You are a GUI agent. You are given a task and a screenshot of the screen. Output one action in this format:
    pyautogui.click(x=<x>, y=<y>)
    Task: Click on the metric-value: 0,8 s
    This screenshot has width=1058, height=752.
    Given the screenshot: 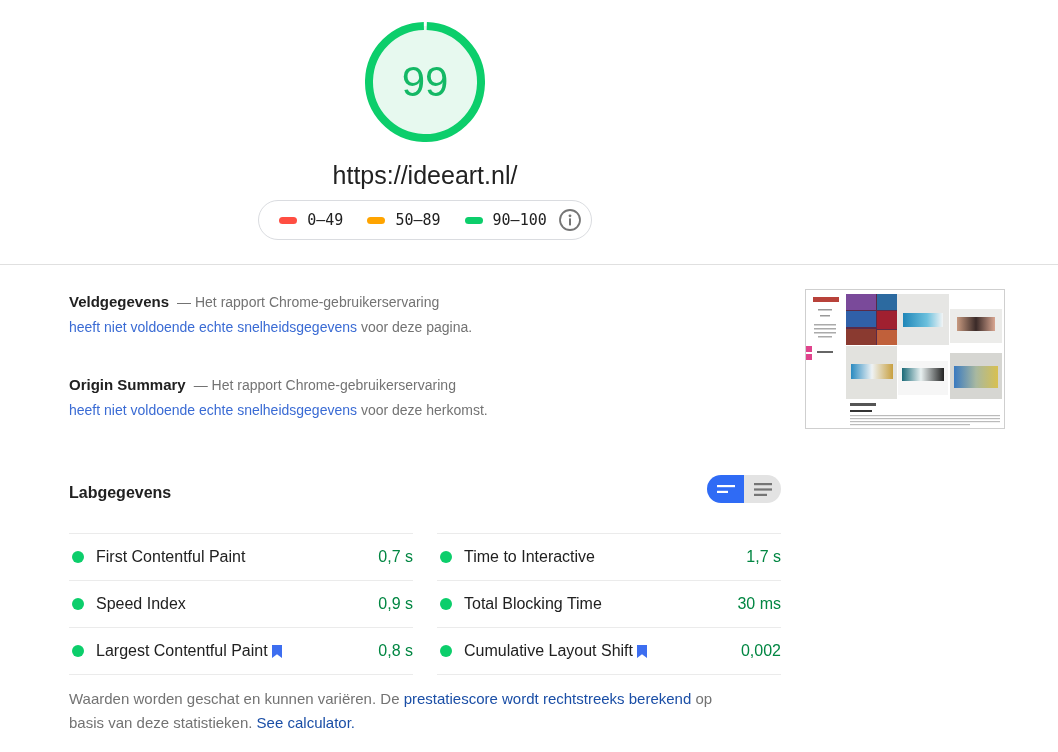 What is the action you would take?
    pyautogui.click(x=395, y=651)
    